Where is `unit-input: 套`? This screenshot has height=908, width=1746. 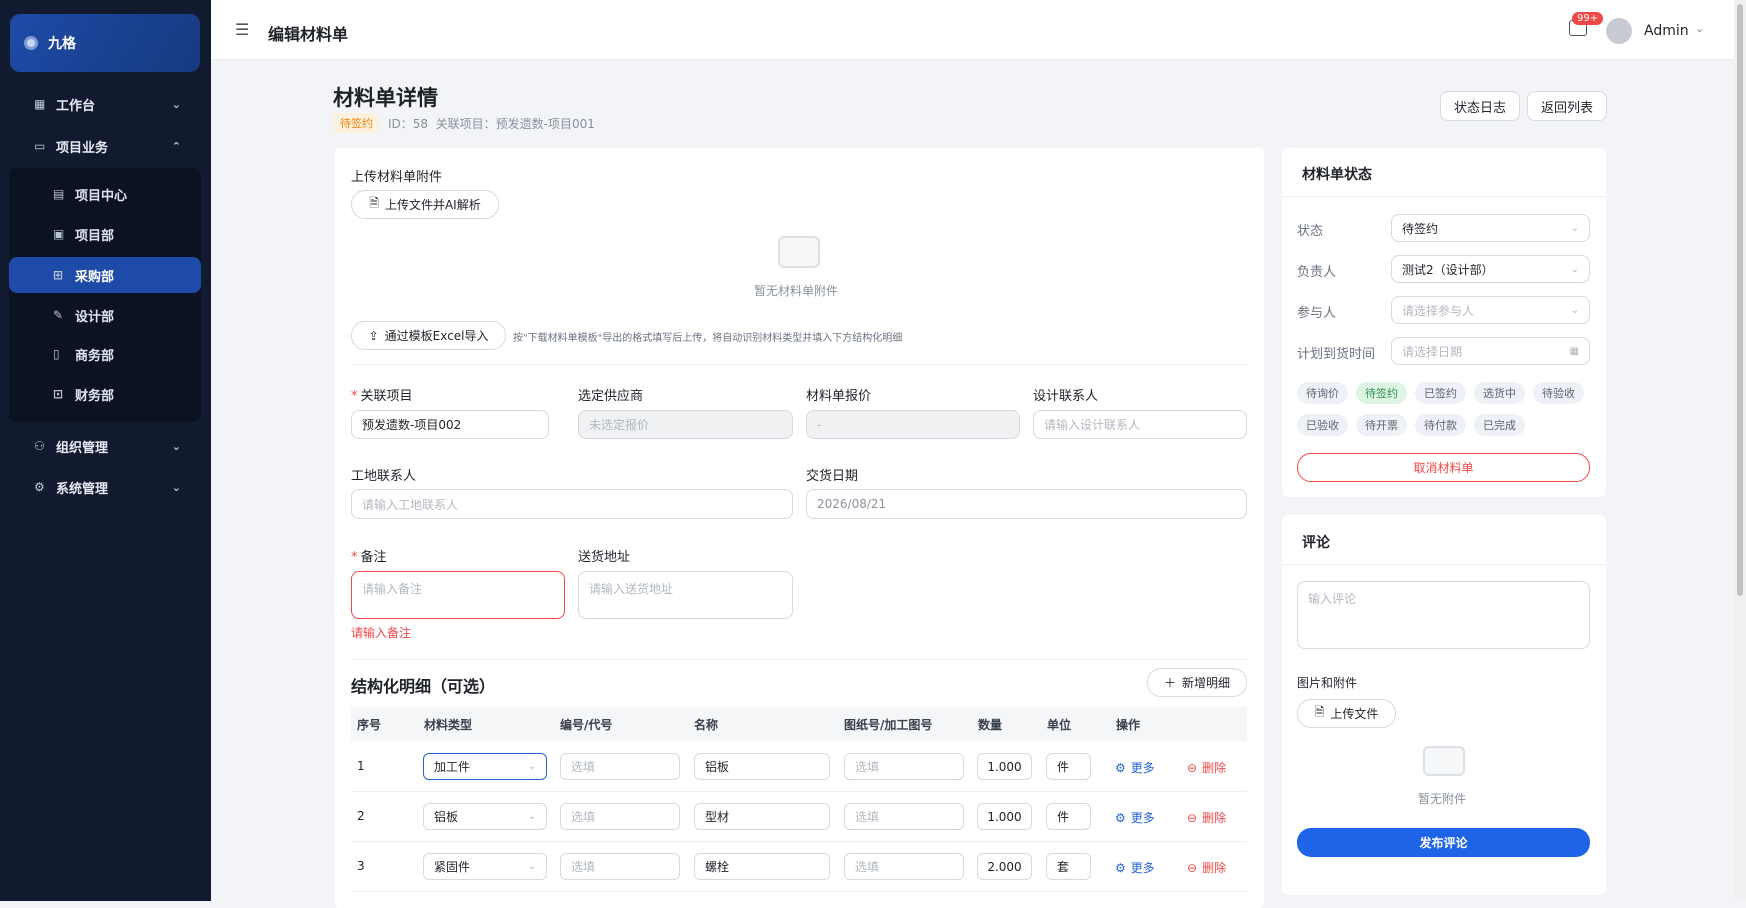
unit-input: 套 is located at coordinates (1068, 866).